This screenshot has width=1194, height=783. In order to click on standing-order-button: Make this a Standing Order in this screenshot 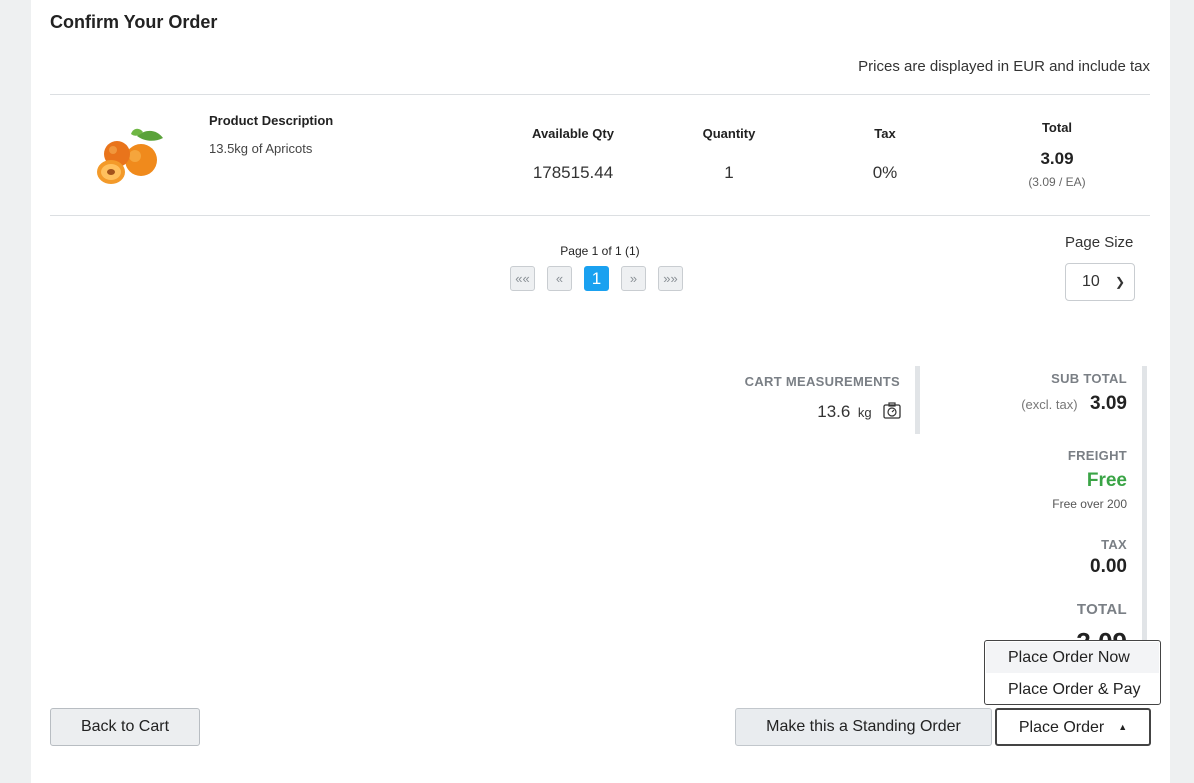, I will do `click(863, 727)`.